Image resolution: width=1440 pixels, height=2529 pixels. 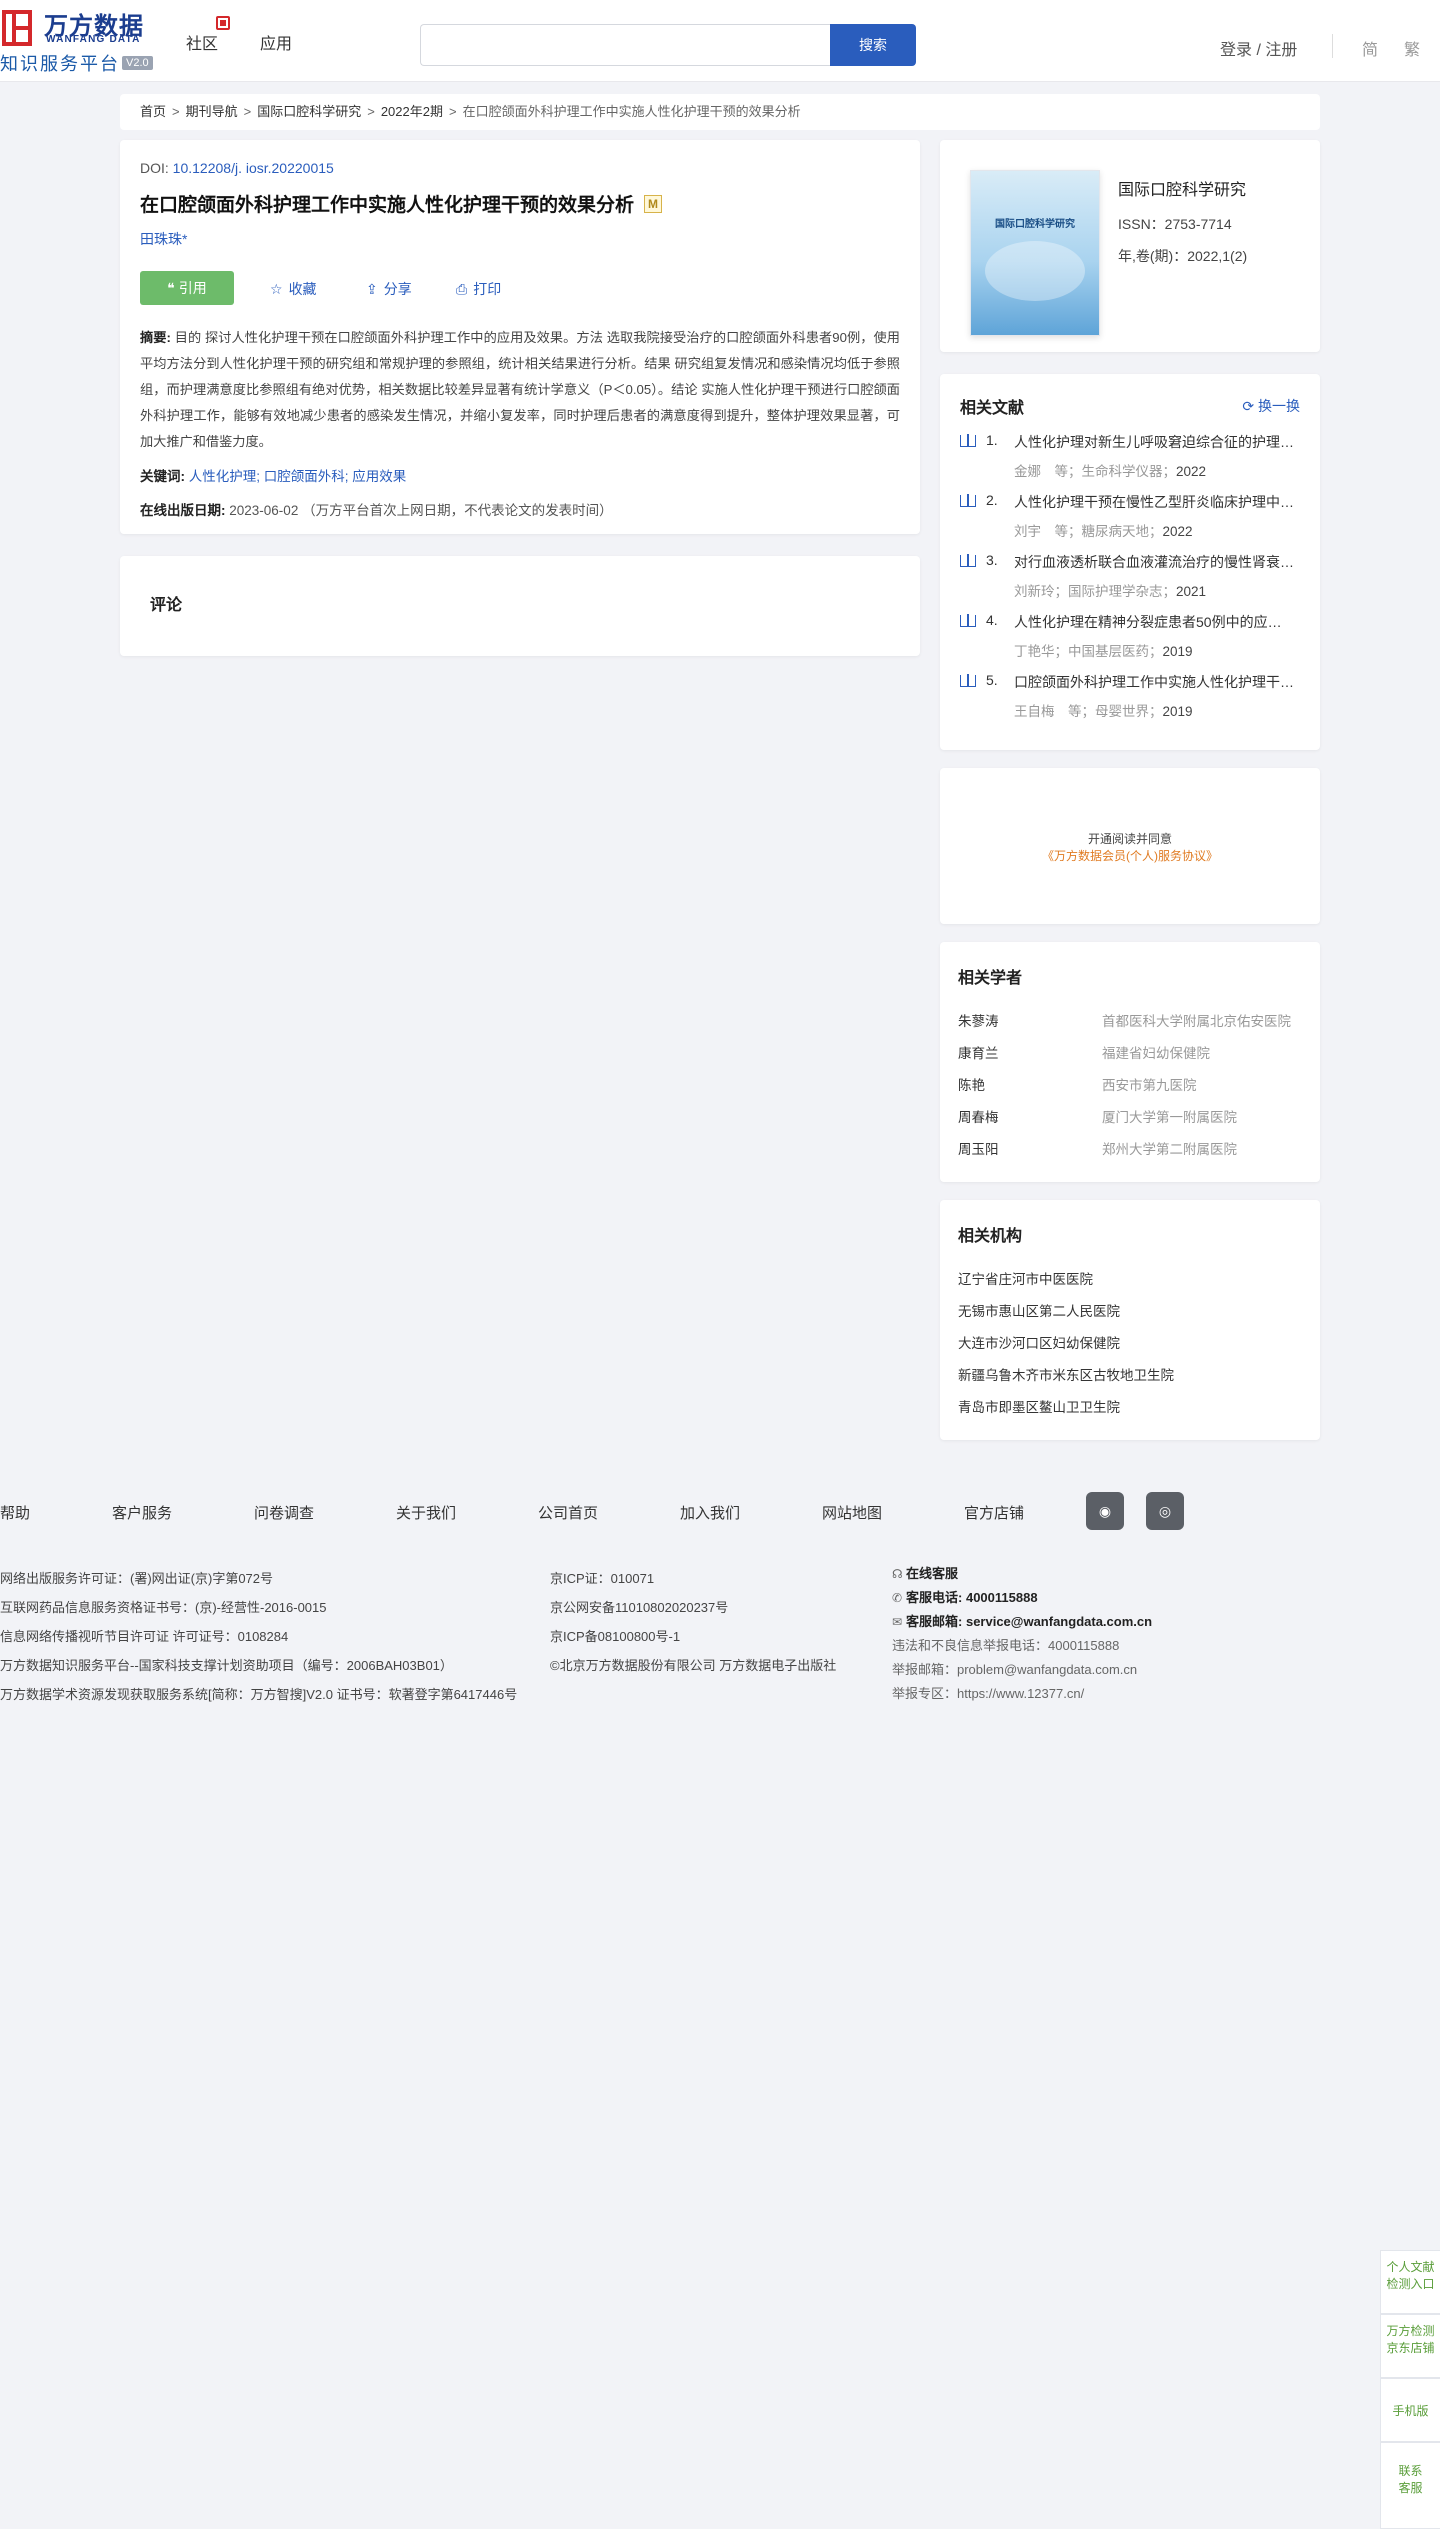 What do you see at coordinates (1130, 1154) in the screenshot?
I see `scholar-row: 周玉阳 郑州大学第二附属医院` at bounding box center [1130, 1154].